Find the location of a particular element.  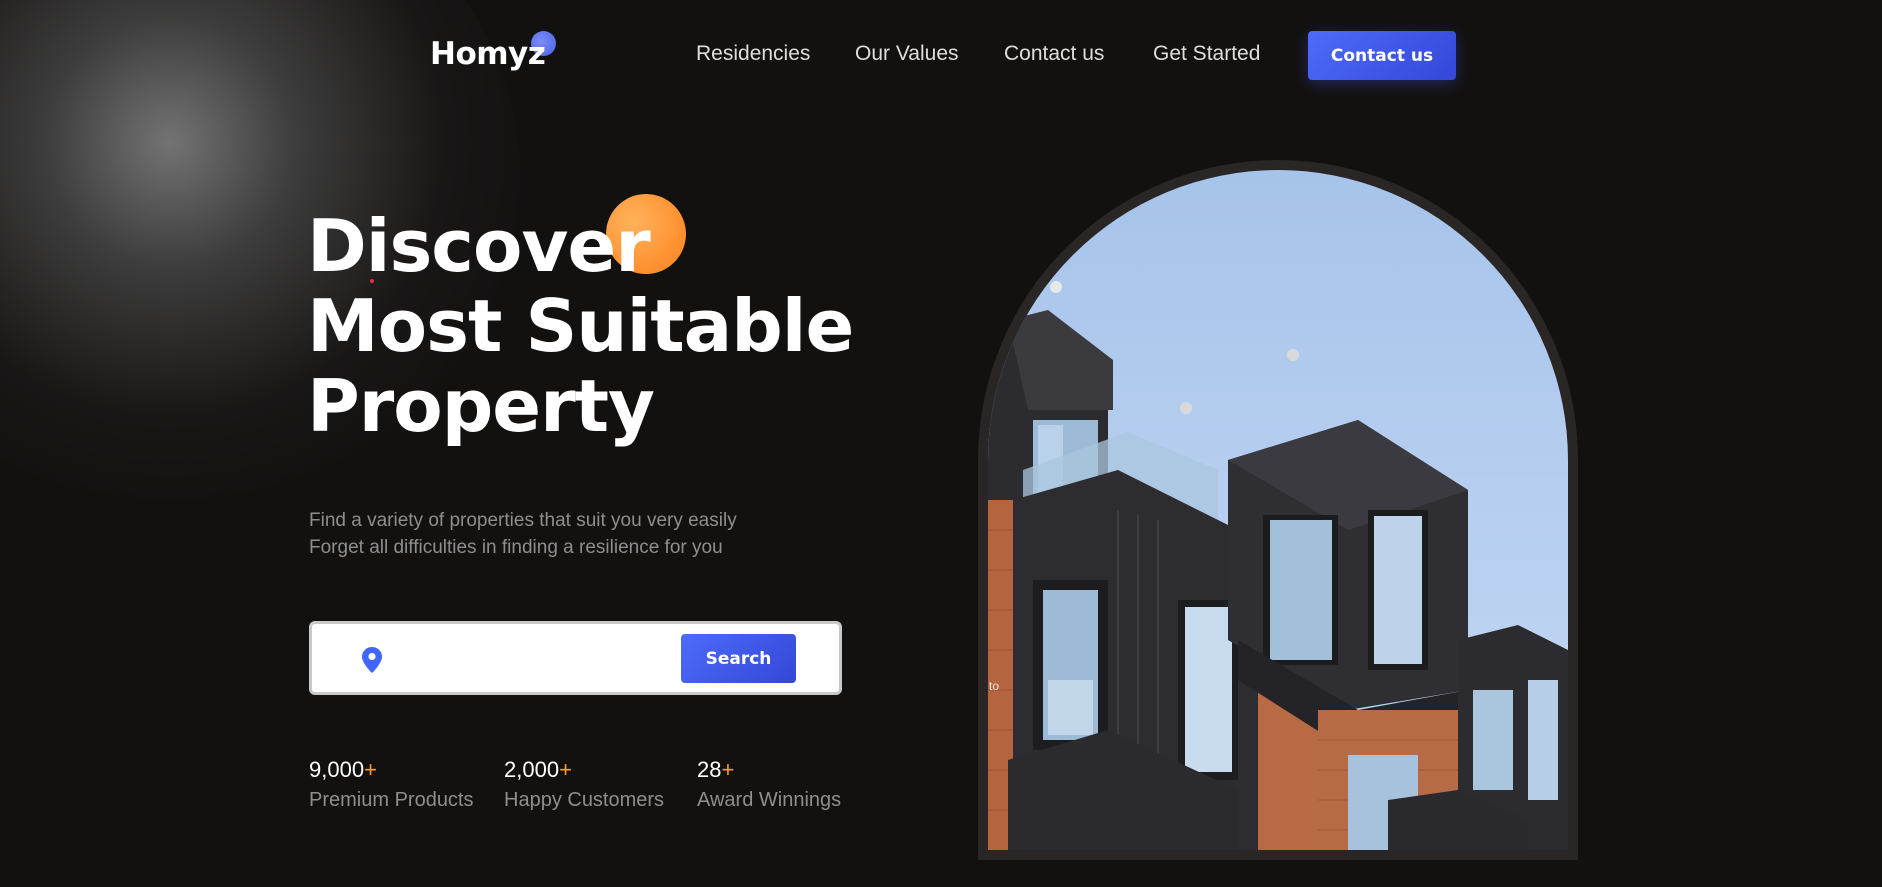

search-bar: Search is located at coordinates (575, 658).